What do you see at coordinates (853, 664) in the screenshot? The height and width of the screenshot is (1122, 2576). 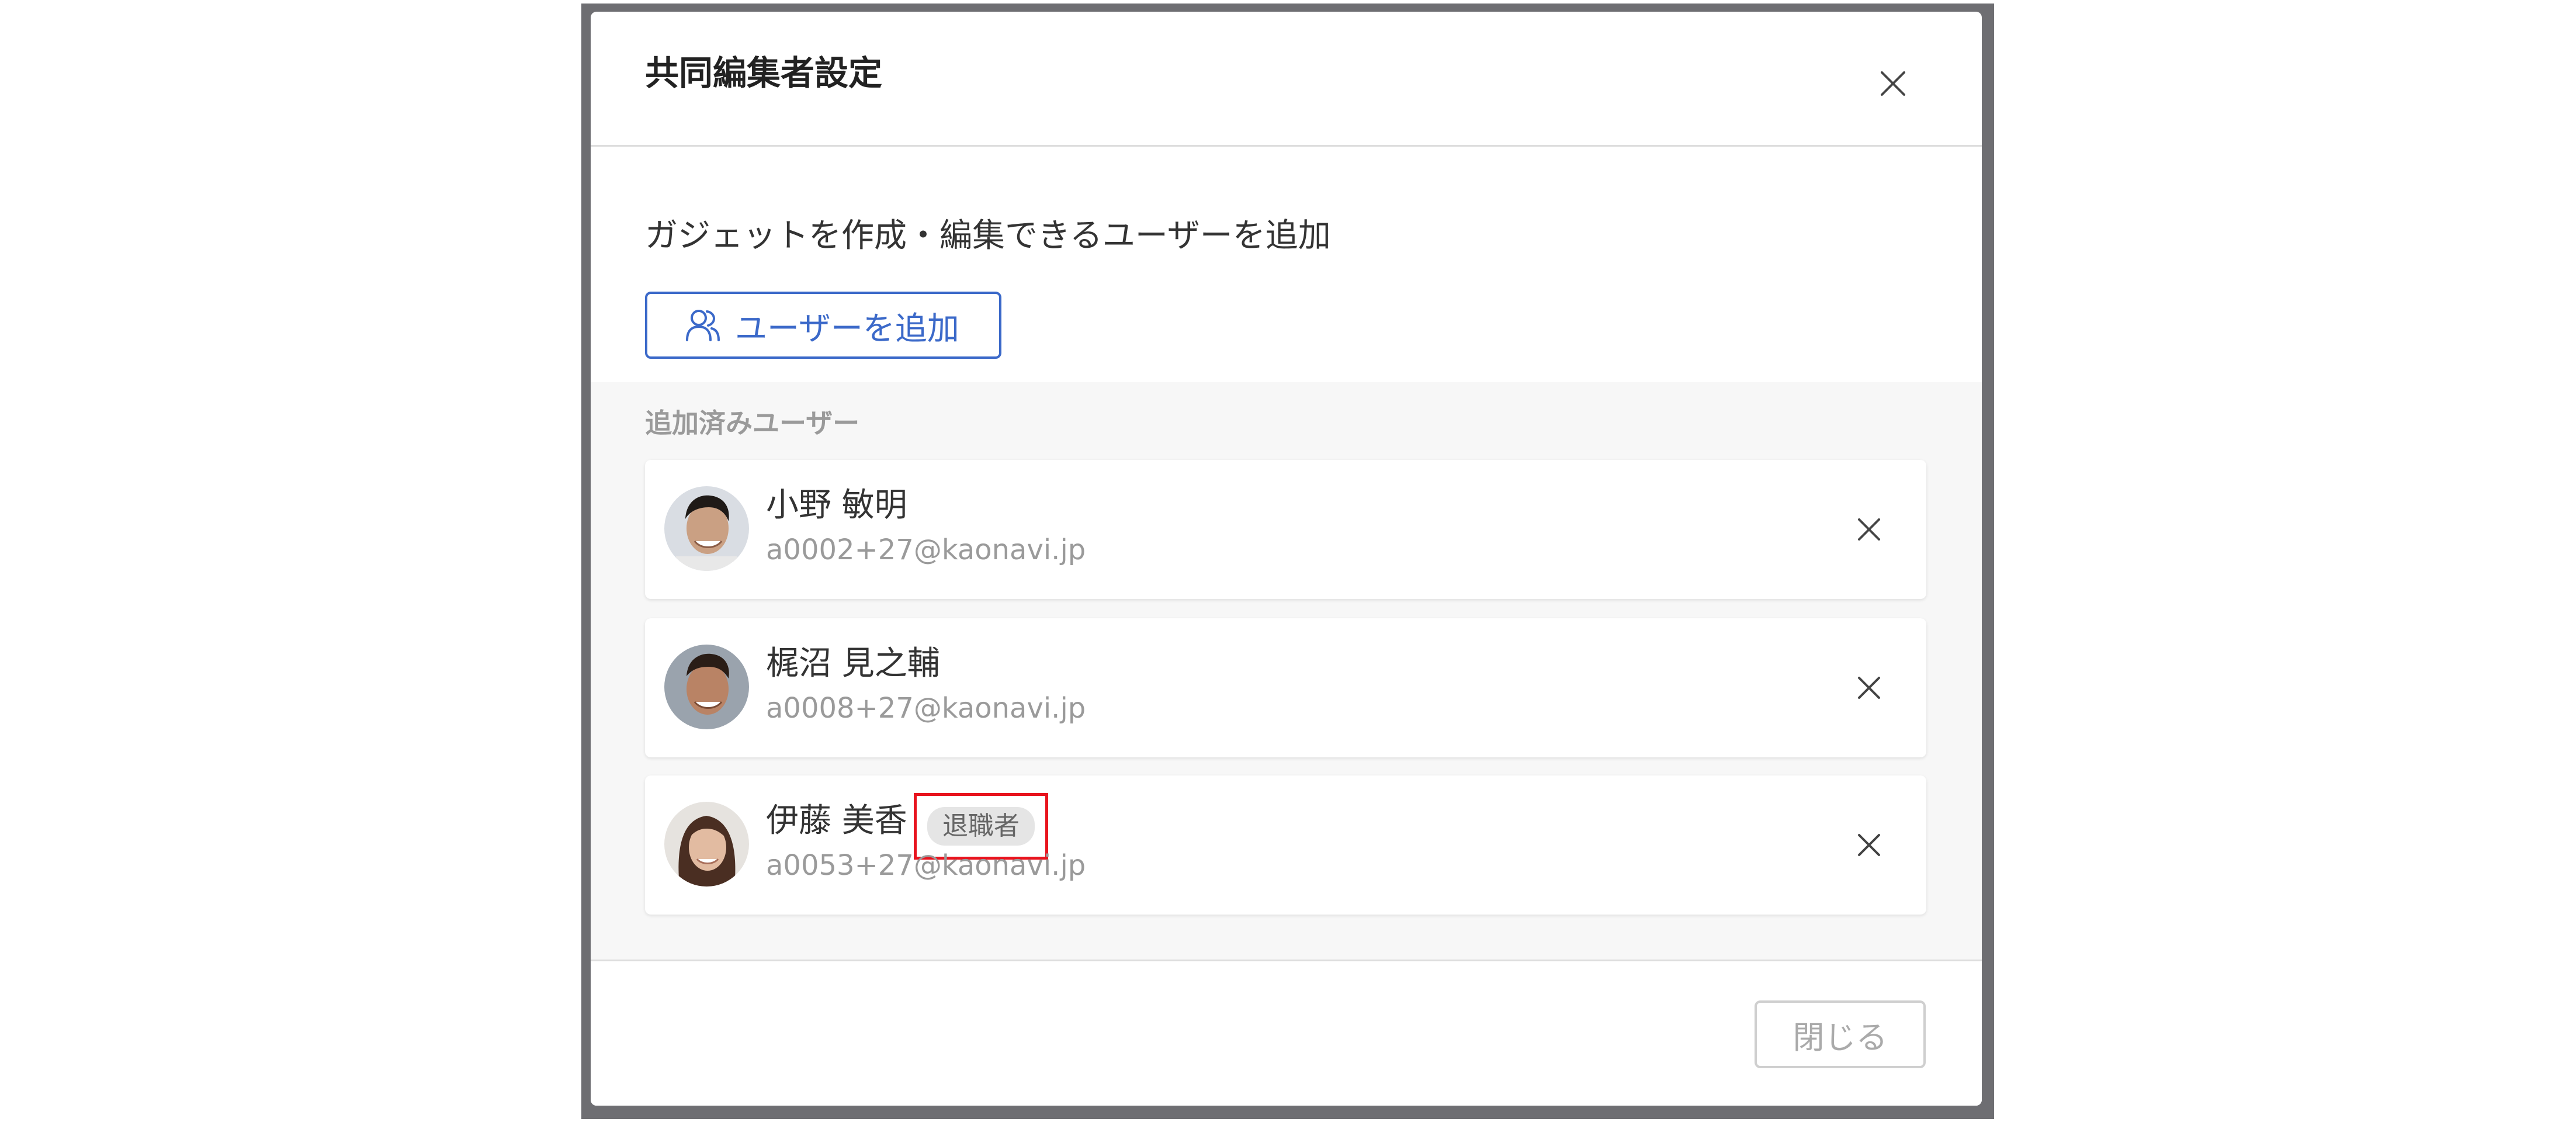 I see `user-name: 梶沼 見之輔` at bounding box center [853, 664].